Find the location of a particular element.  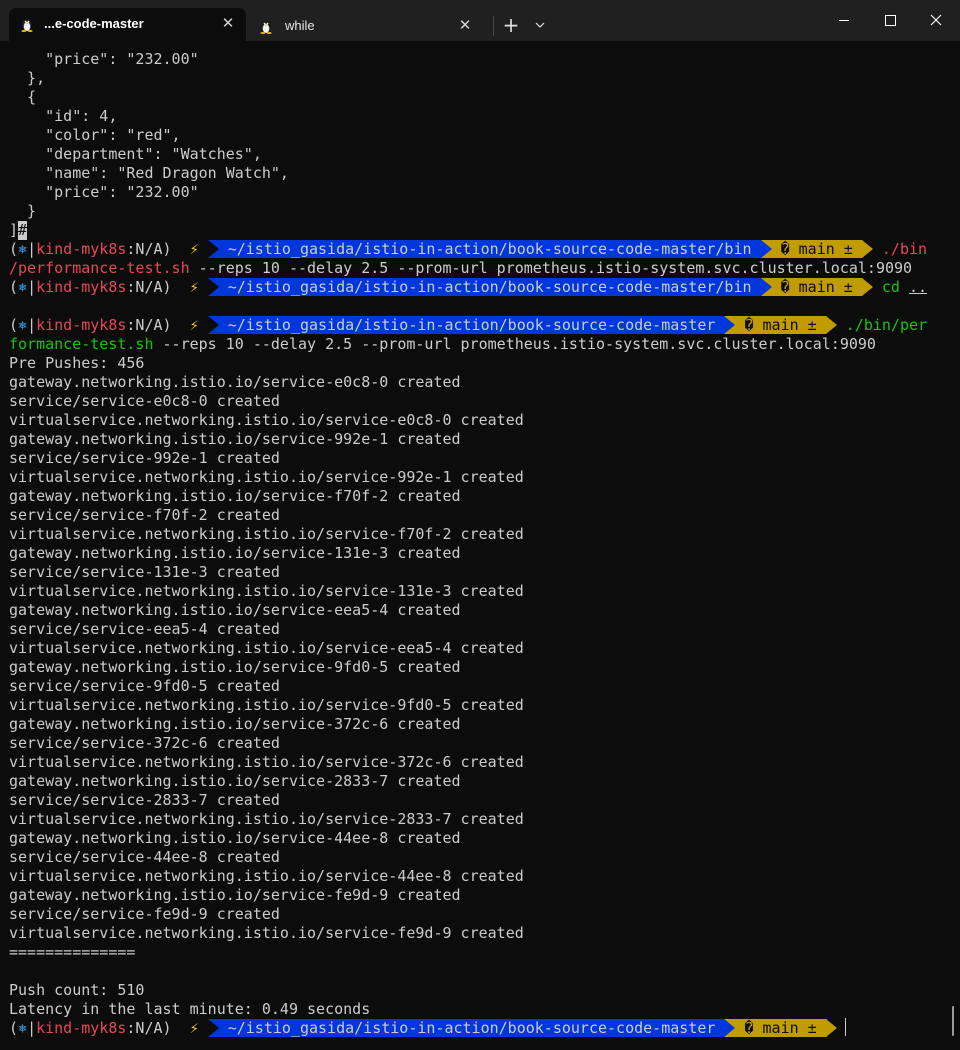

close-icon is located at coordinates (936, 20).